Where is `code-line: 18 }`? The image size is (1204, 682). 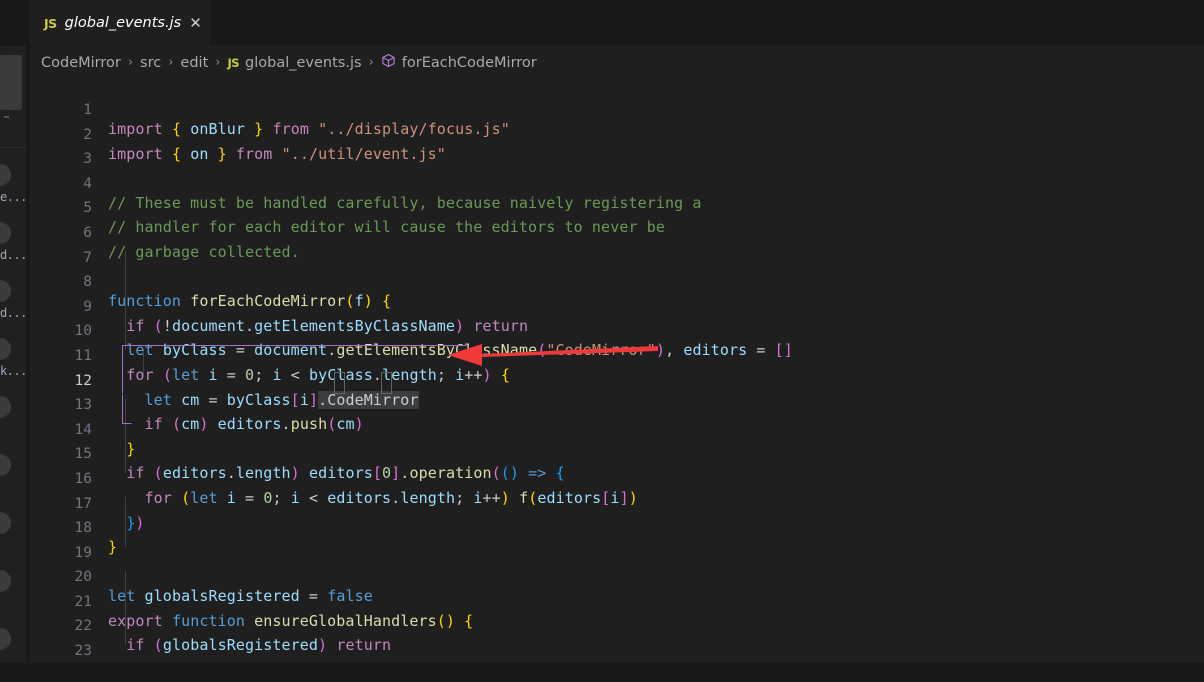
code-line: 18 } is located at coordinates (617, 526).